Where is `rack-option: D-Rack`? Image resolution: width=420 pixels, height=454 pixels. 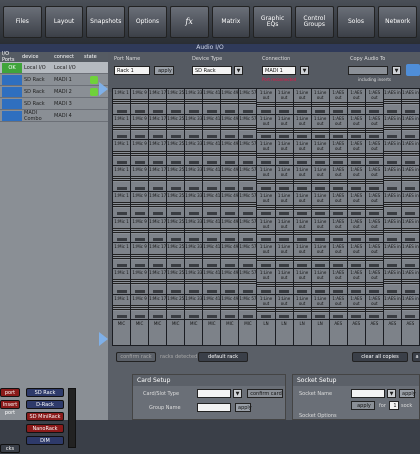
rack-option: D-Rack is located at coordinates (45, 404).